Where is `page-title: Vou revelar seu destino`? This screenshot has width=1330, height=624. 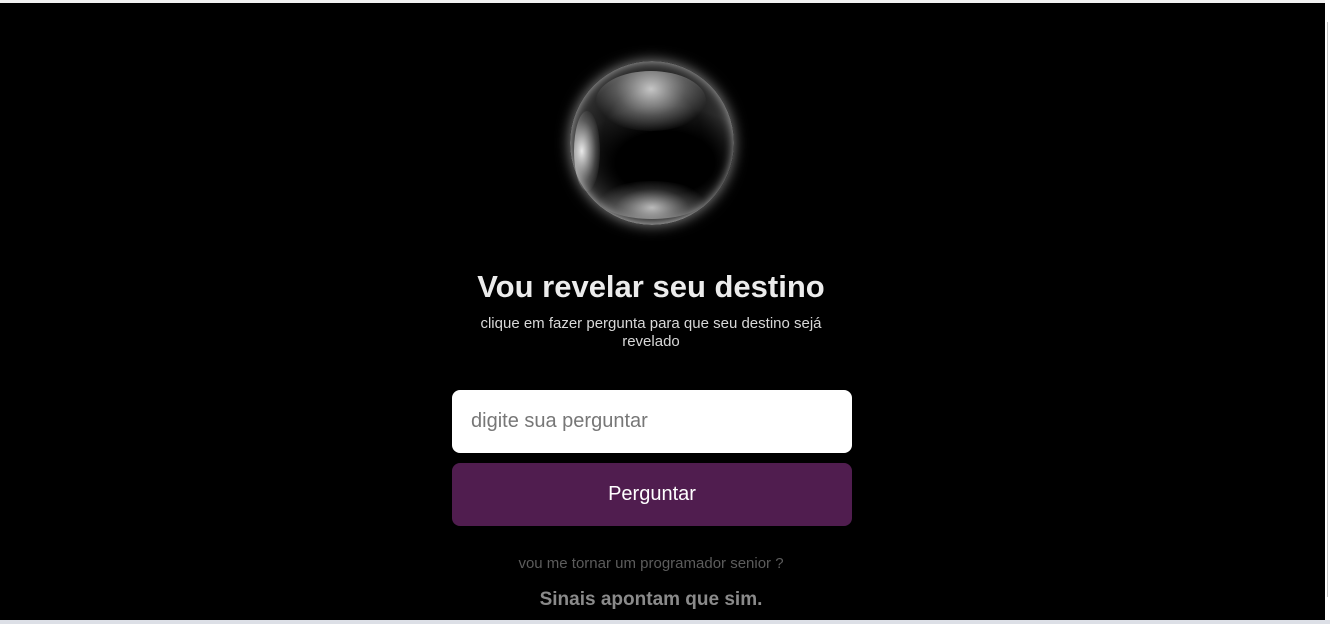 page-title: Vou revelar seu destino is located at coordinates (651, 286).